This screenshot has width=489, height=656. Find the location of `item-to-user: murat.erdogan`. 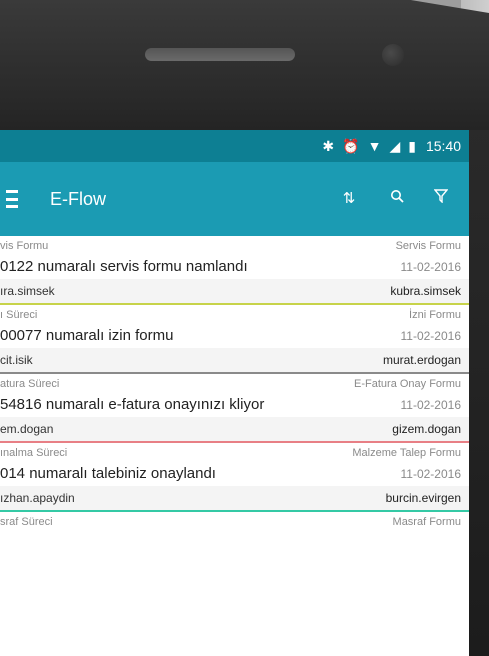

item-to-user: murat.erdogan is located at coordinates (421, 360).